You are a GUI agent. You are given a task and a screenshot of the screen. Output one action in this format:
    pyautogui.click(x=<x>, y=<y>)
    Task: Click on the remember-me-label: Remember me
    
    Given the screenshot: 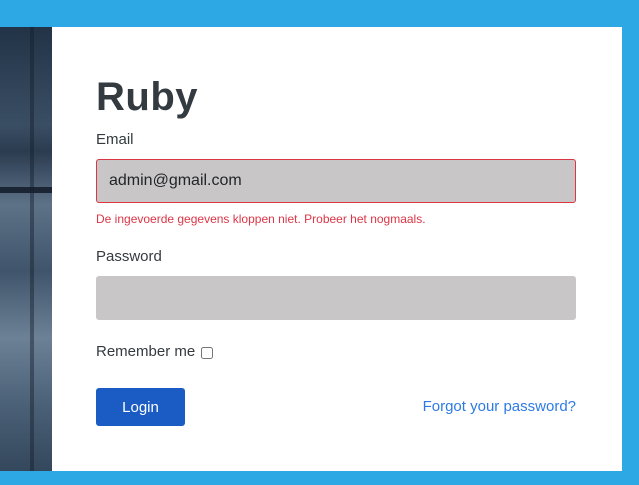 What is the action you would take?
    pyautogui.click(x=146, y=351)
    